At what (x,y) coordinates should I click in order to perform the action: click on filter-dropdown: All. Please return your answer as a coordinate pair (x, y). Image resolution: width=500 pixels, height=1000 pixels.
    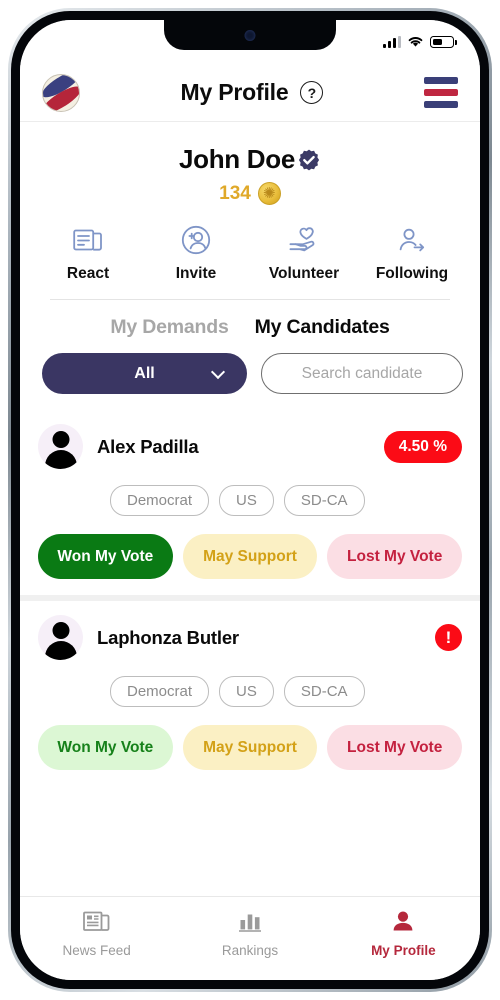
    Looking at the image, I should click on (144, 373).